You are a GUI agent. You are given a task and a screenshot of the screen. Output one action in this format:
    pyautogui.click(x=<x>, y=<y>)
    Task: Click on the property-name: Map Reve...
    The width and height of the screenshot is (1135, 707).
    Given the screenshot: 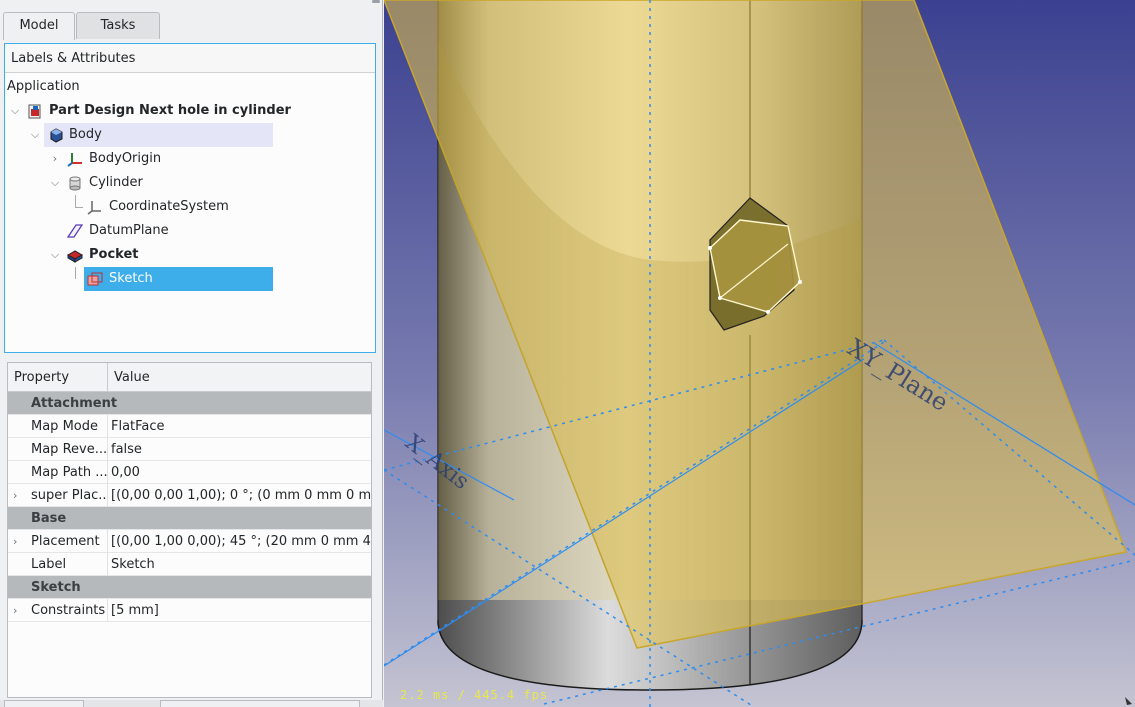 What is the action you would take?
    pyautogui.click(x=69, y=449)
    